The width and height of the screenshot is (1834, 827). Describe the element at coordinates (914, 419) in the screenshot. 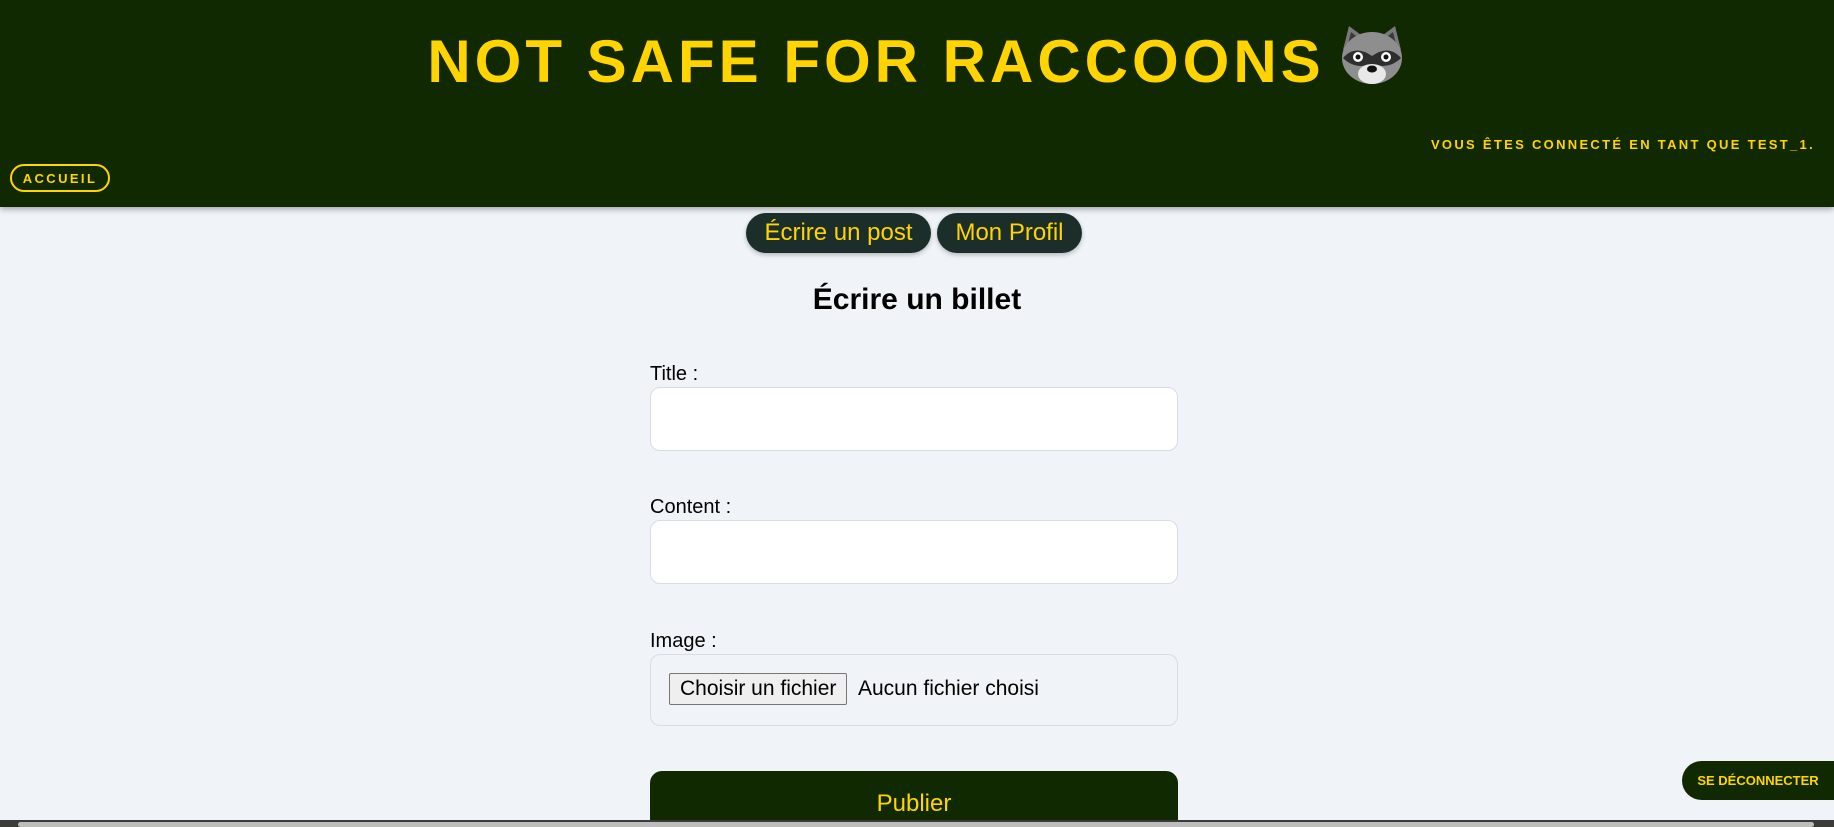

I see `title-input` at that location.